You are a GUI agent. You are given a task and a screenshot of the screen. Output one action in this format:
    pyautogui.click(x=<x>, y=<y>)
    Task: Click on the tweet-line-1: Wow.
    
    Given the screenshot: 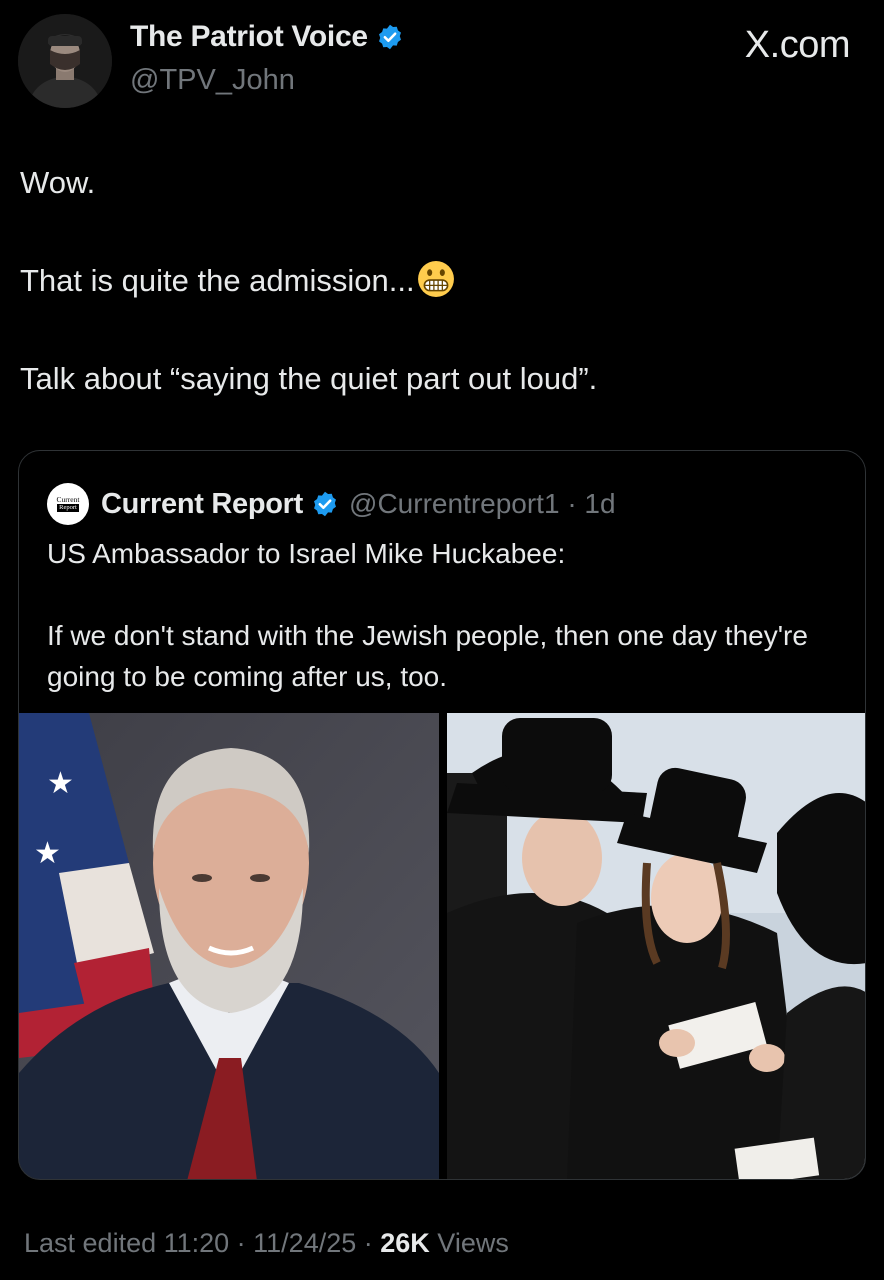 What is the action you would take?
    pyautogui.click(x=58, y=182)
    